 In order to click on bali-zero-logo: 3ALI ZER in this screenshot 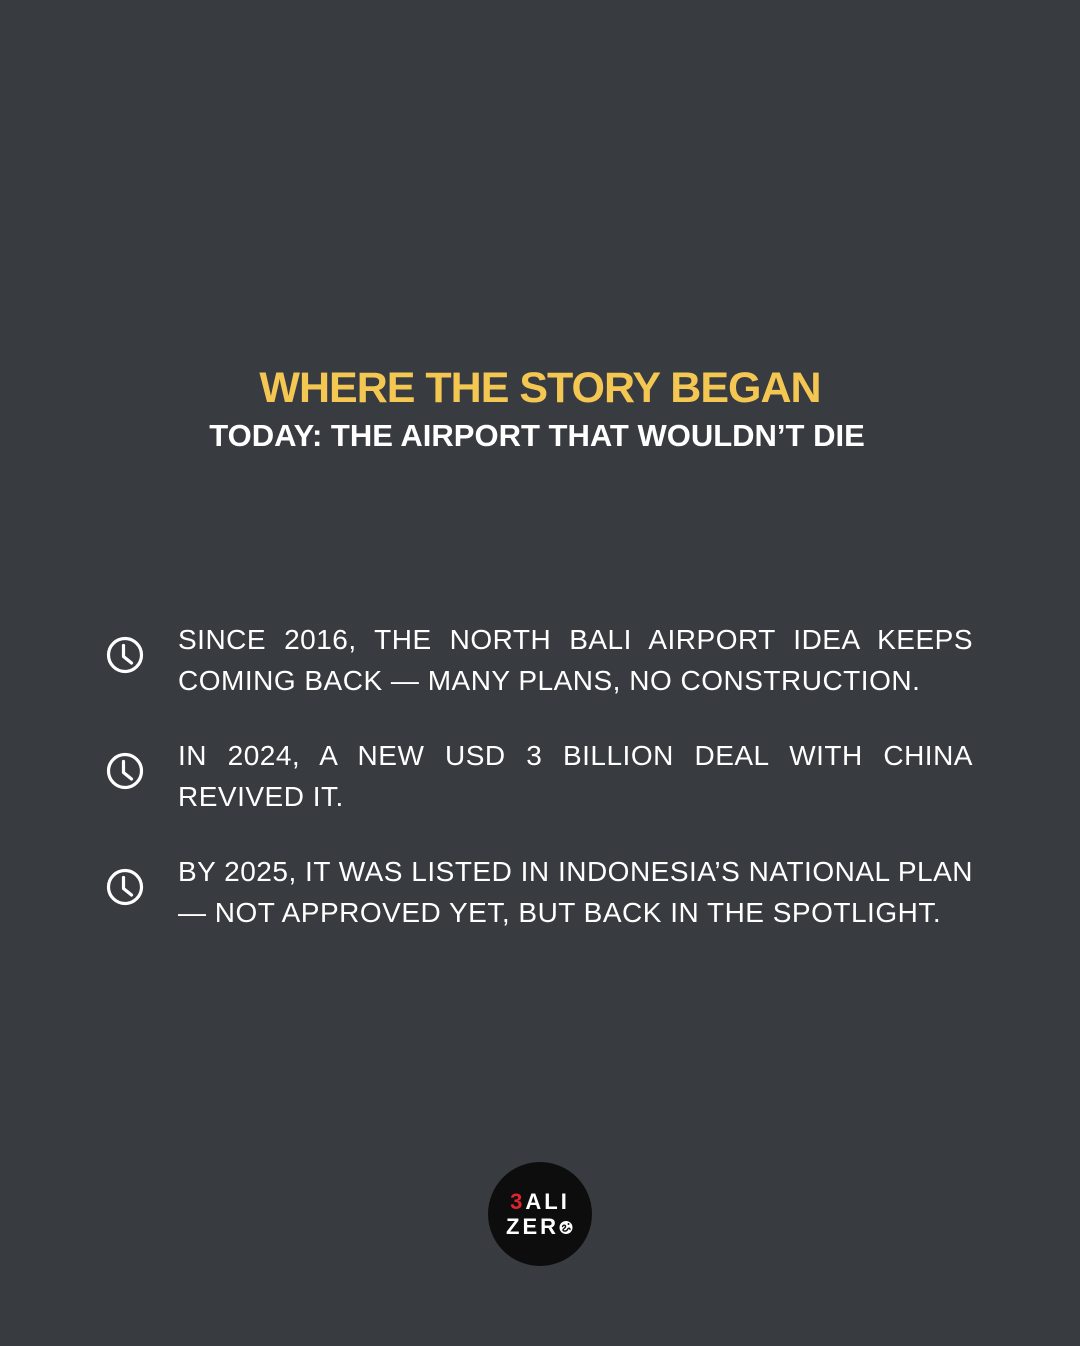, I will do `click(540, 1214)`.